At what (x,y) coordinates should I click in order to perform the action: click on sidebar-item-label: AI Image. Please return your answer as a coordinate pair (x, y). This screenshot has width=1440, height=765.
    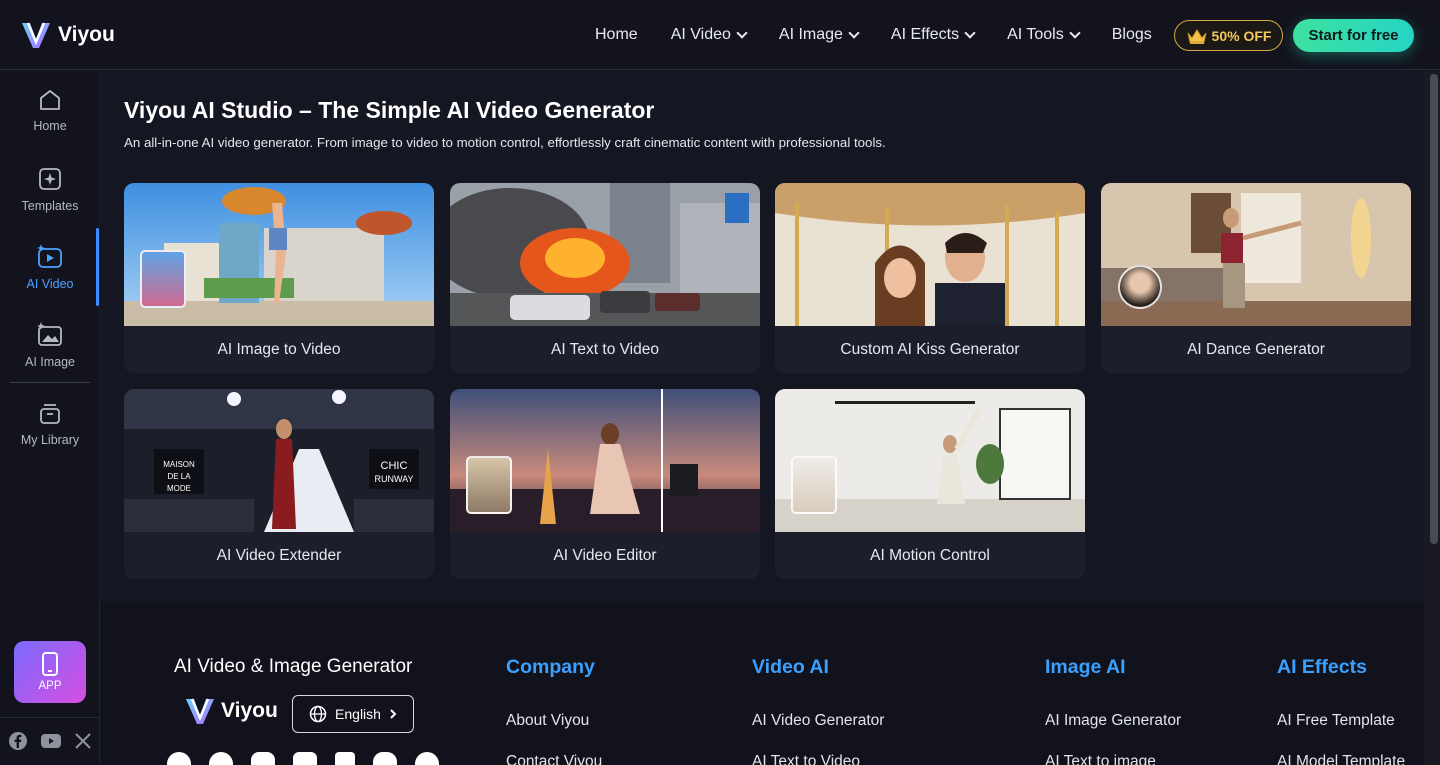
    Looking at the image, I should click on (50, 362).